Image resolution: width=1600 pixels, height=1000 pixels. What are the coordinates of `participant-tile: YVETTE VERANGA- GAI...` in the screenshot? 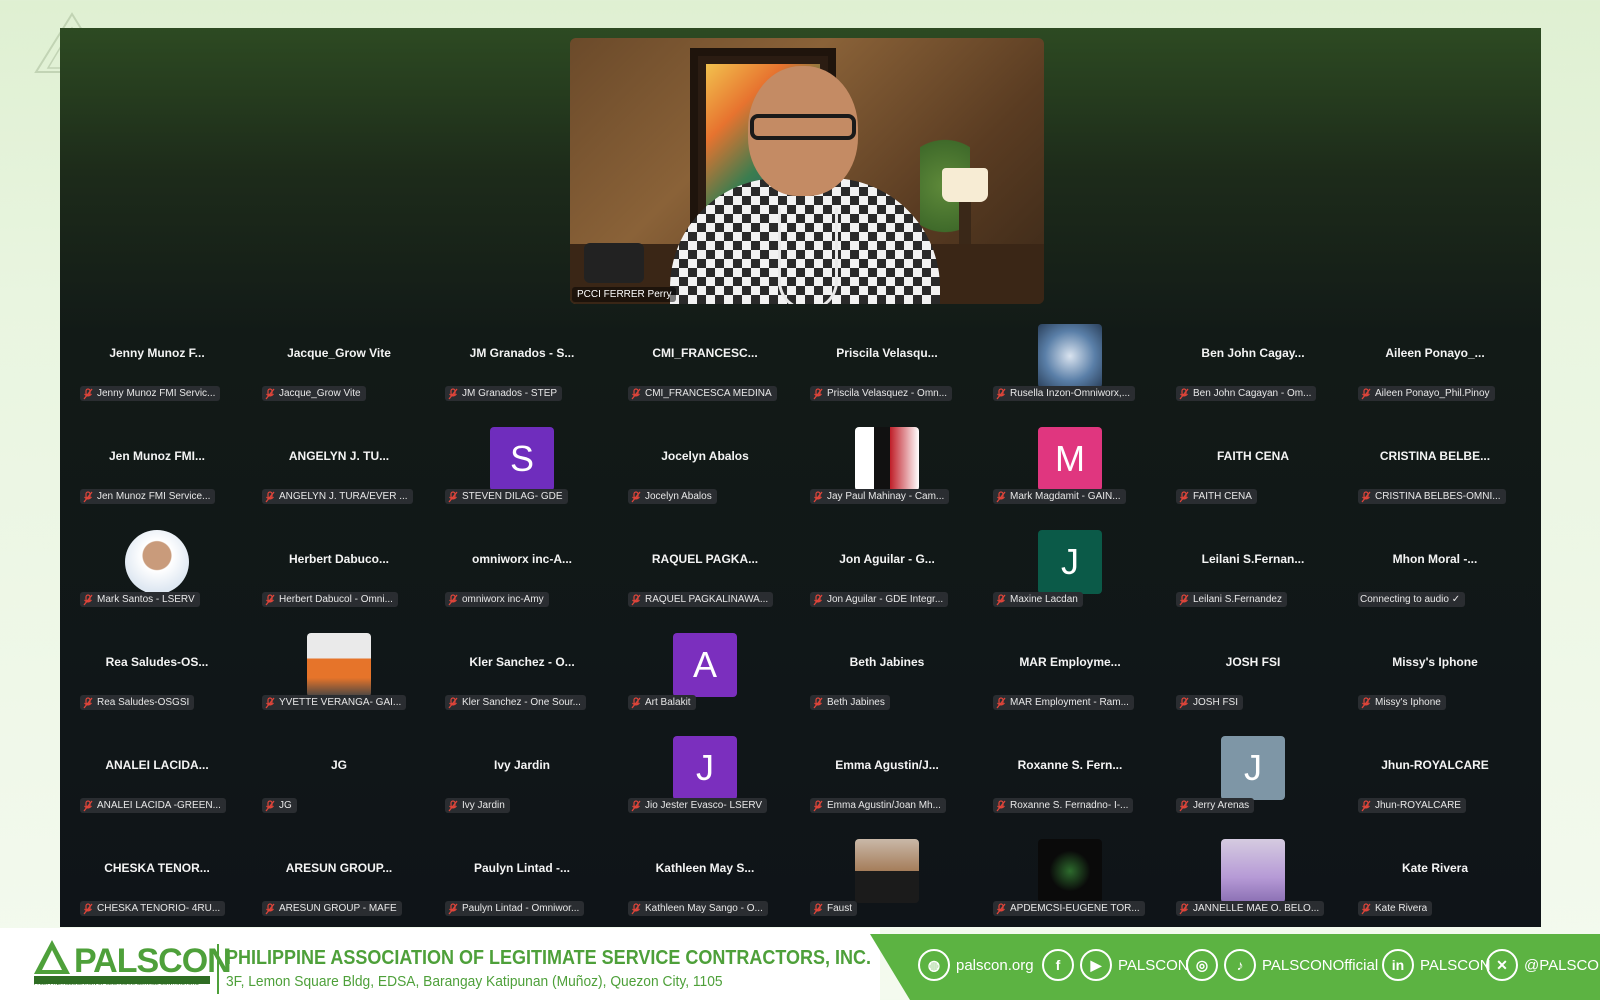 It's located at (339, 681).